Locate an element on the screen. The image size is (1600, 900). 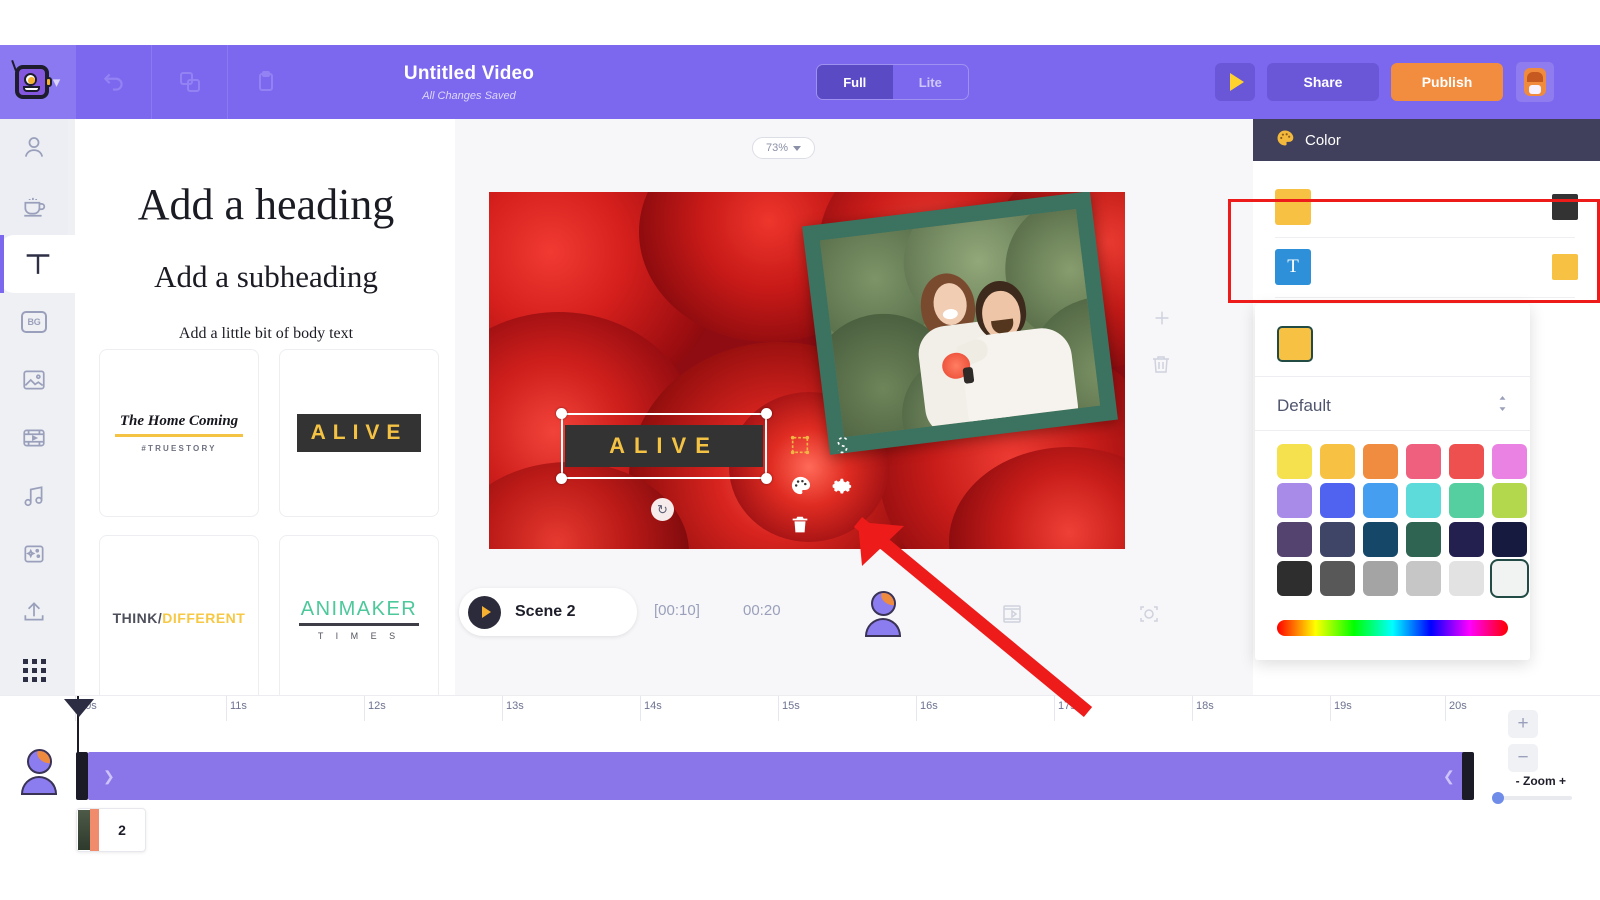
text-template-card: ANIMAKER T I M E S is located at coordinates (359, 619).